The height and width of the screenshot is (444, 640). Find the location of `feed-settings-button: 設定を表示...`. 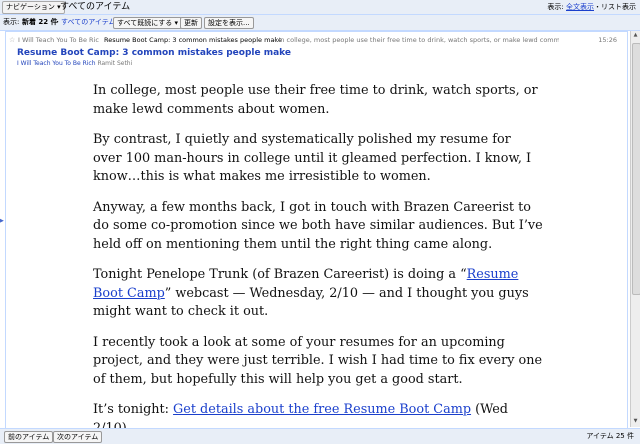

feed-settings-button: 設定を表示... is located at coordinates (229, 23).